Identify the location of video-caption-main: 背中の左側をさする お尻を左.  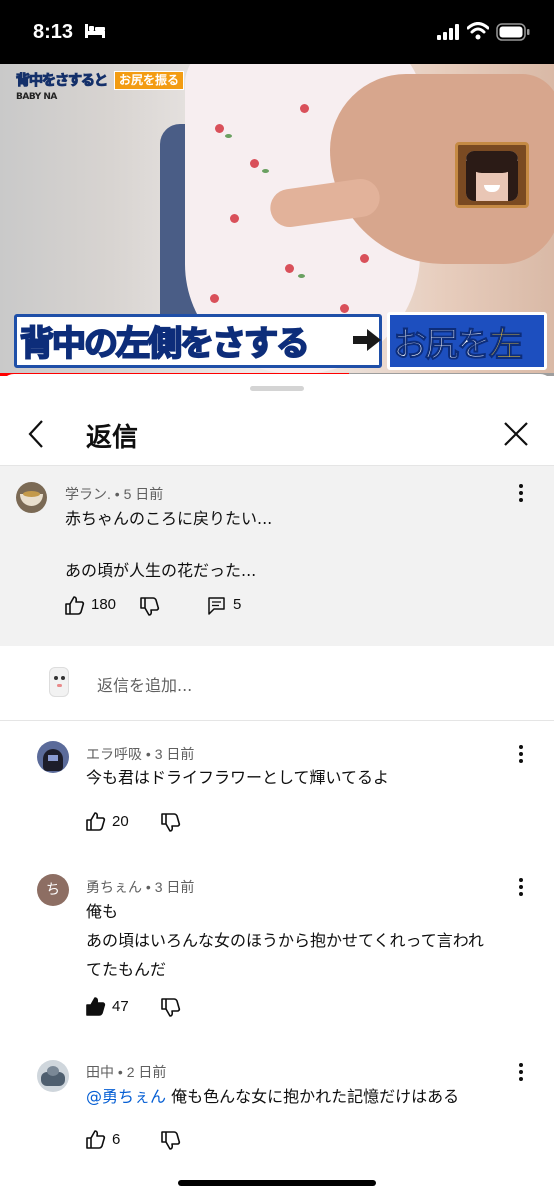
(280, 342).